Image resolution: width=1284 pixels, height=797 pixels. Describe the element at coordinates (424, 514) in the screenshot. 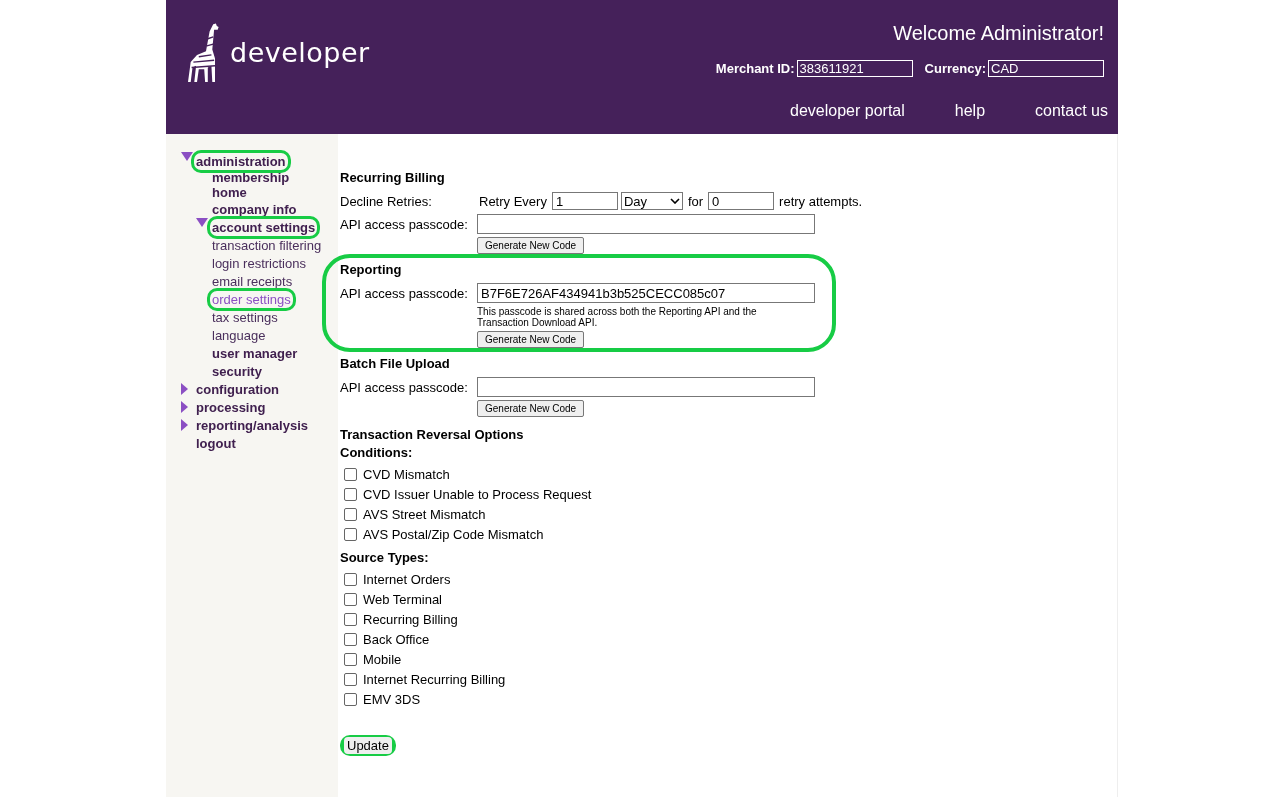

I see `checkbox-label: AVS Street Mismatch` at that location.